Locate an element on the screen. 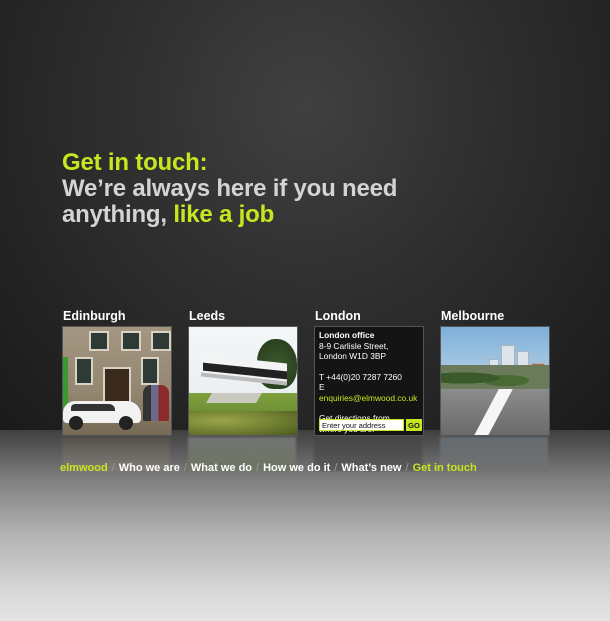  london-address-line-1: 8-9 Carlisle Street, is located at coordinates (354, 345).